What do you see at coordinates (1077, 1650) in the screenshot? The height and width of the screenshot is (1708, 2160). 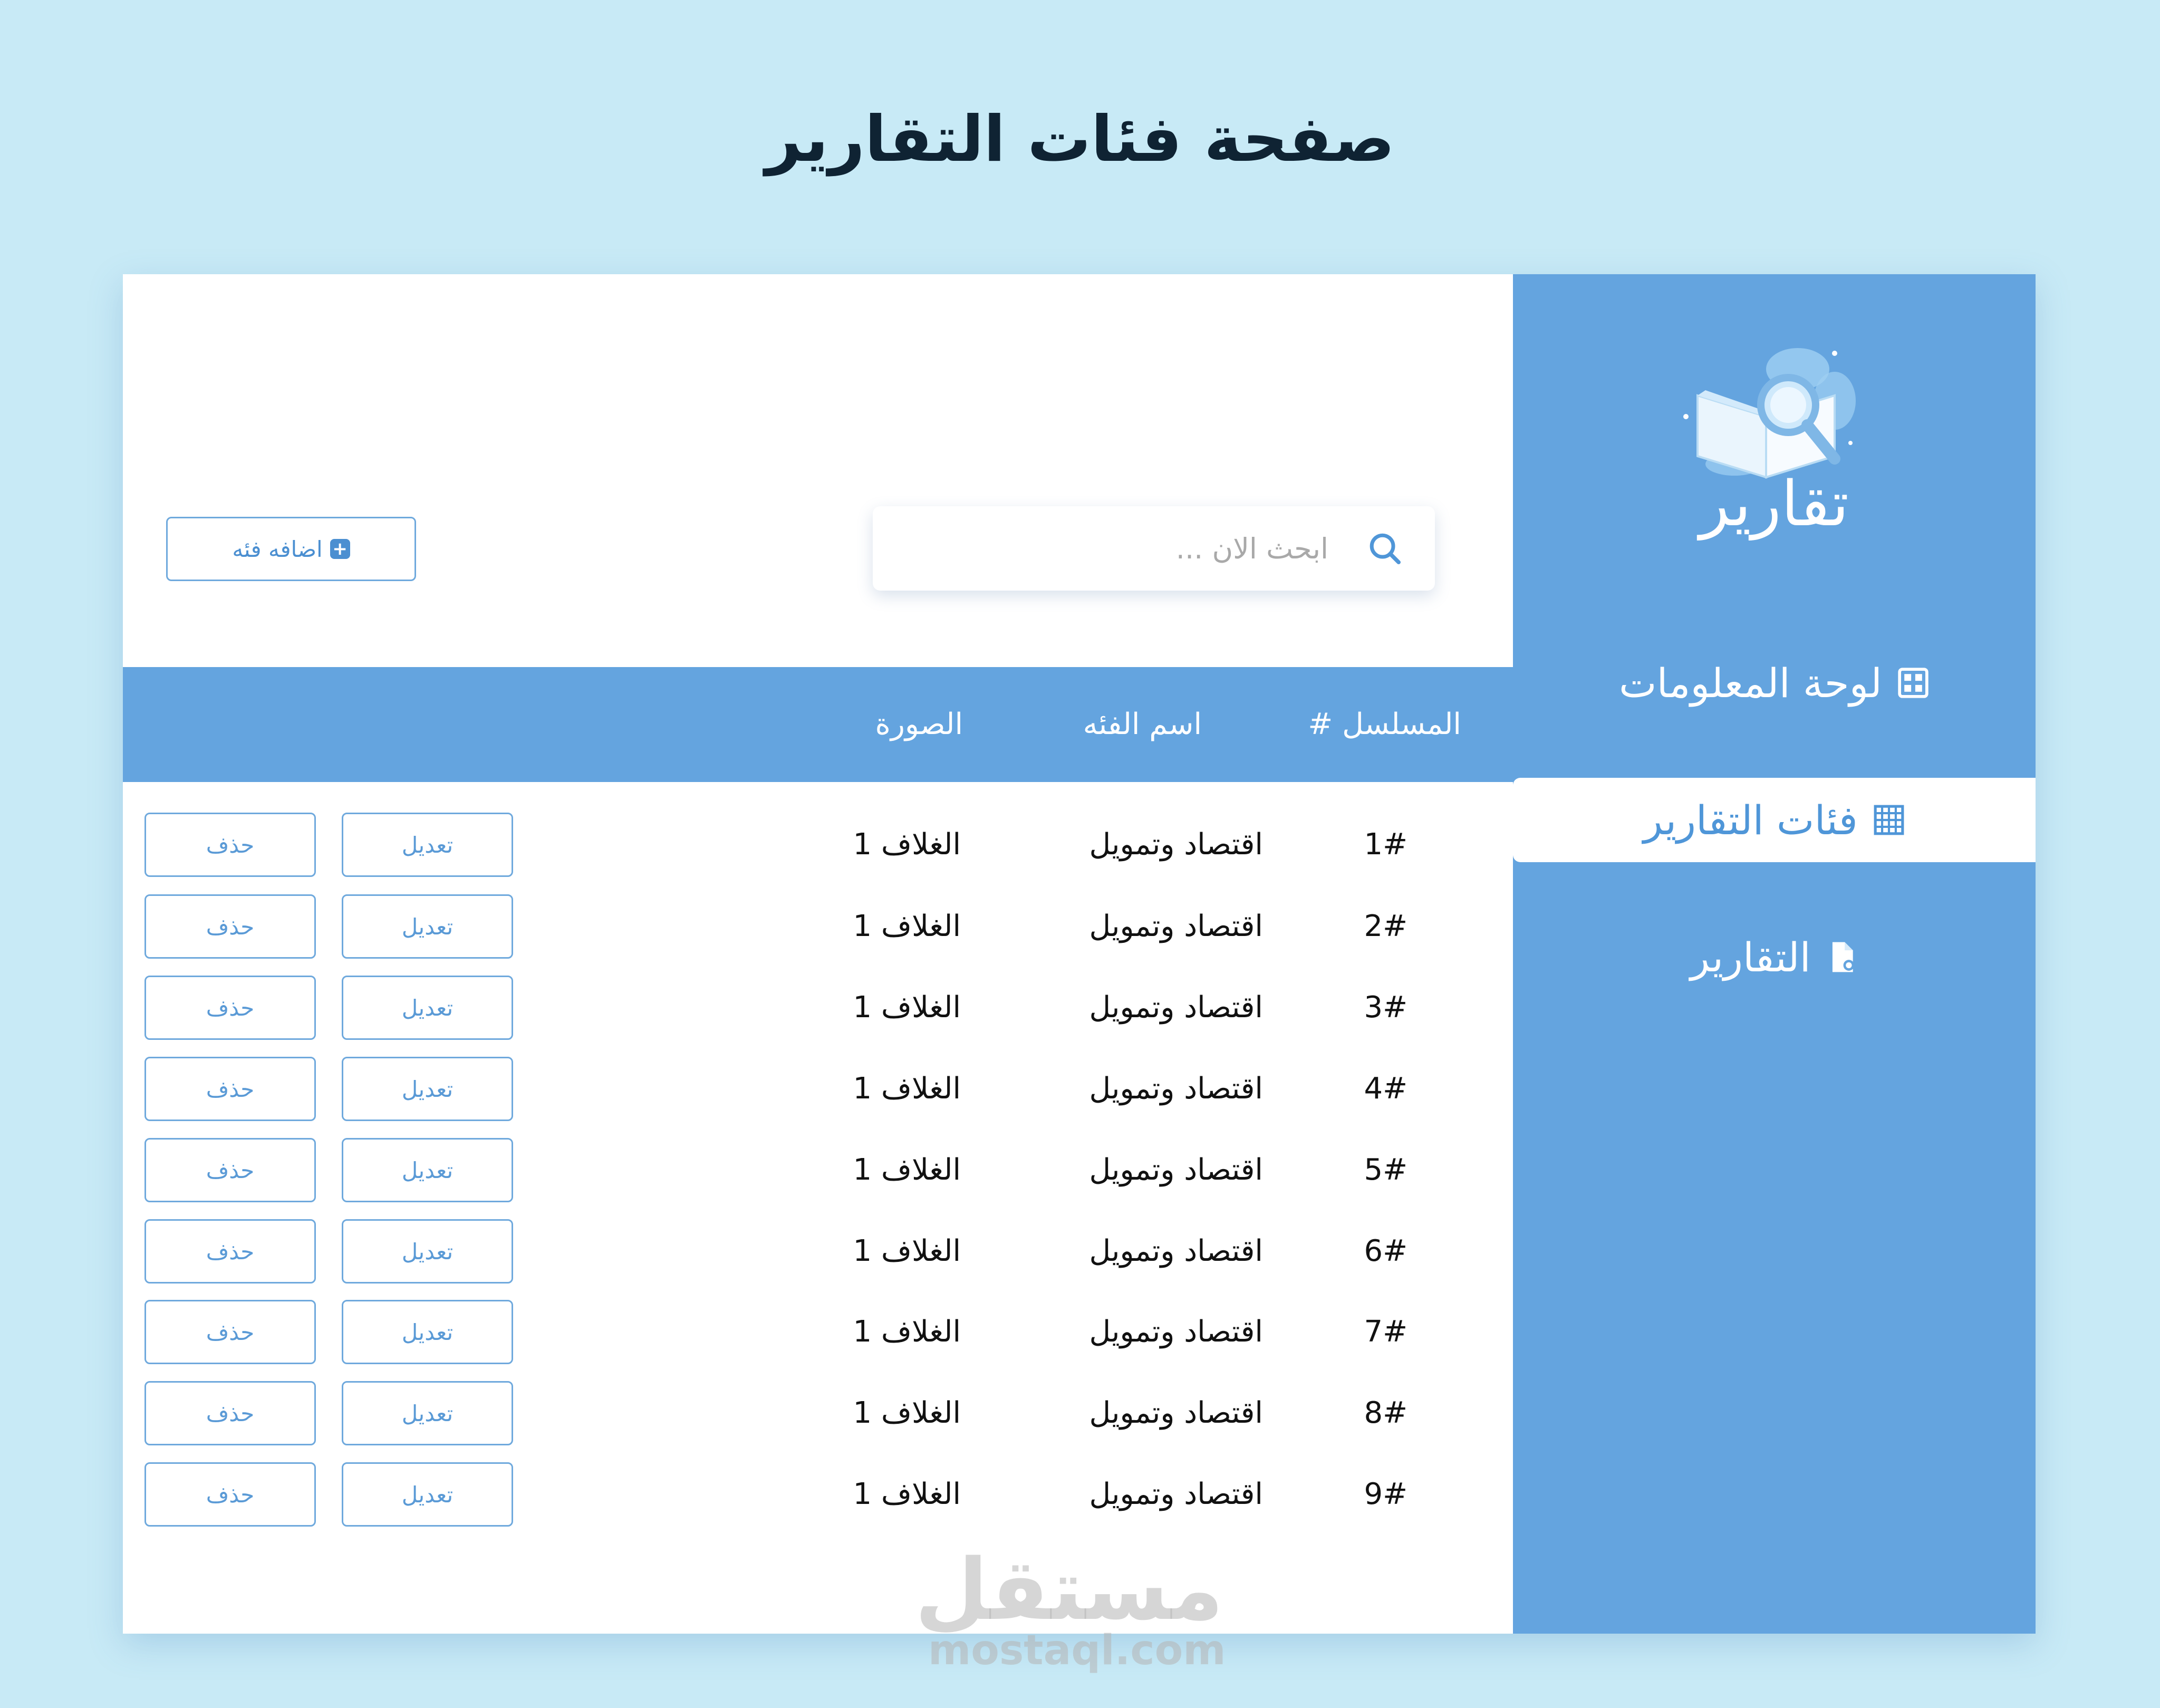 I see `watermark-latin: mostaql.com` at bounding box center [1077, 1650].